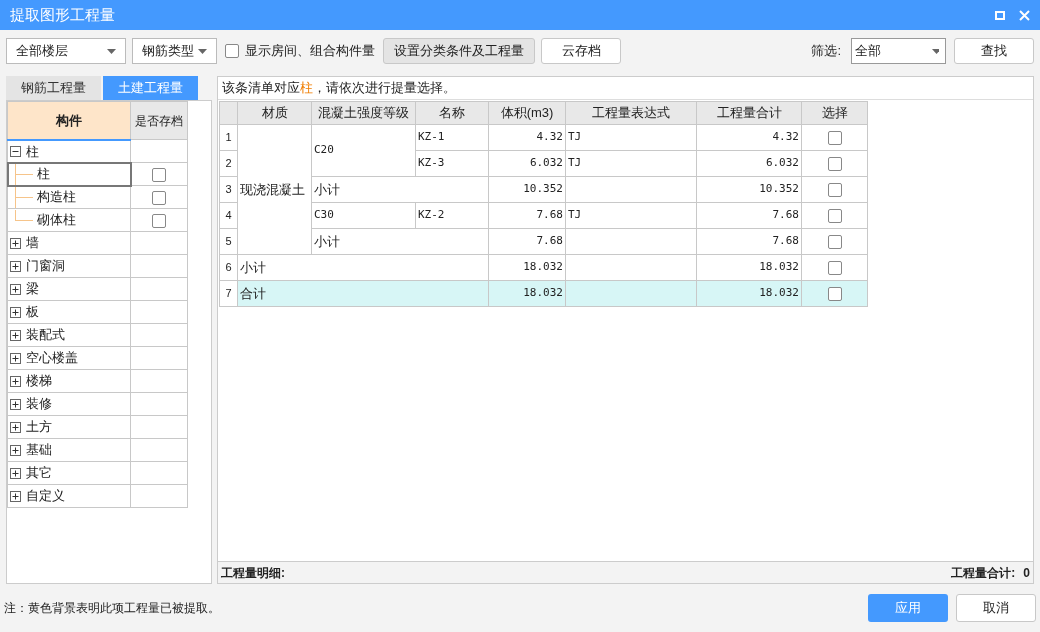 This screenshot has width=1040, height=632. What do you see at coordinates (274, 113) in the screenshot?
I see `column-header: 材质` at bounding box center [274, 113].